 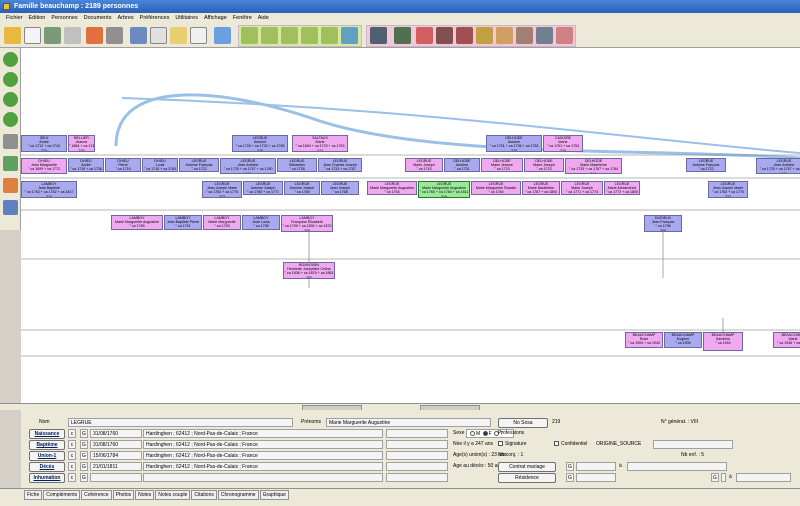 I want to click on sexe-m-radio, so click(x=472, y=434).